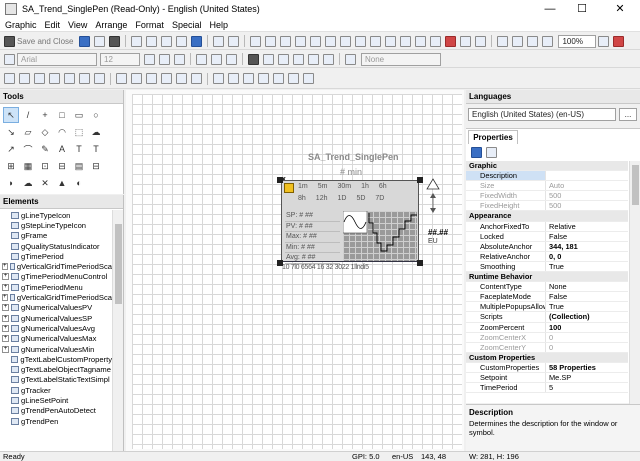 The image size is (640, 461). What do you see at coordinates (547, 327) in the screenshot?
I see `property-row: ZoomPercent 100` at bounding box center [547, 327].